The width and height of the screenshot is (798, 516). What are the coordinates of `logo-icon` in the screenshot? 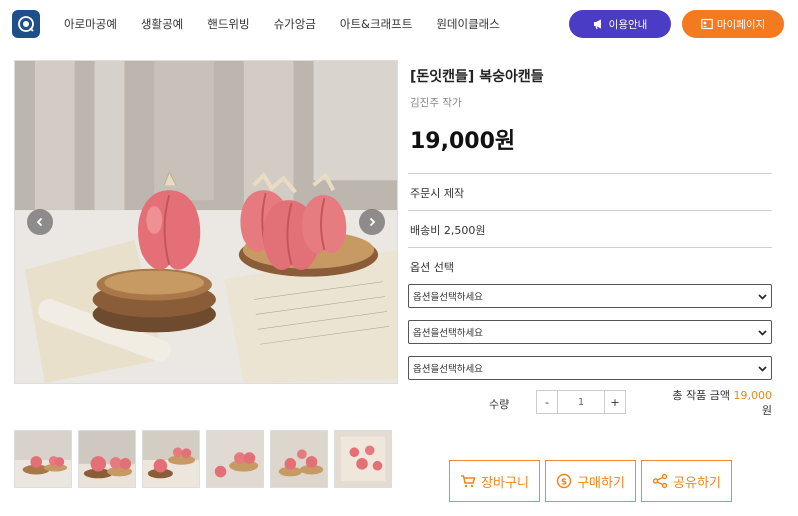 It's located at (26, 24).